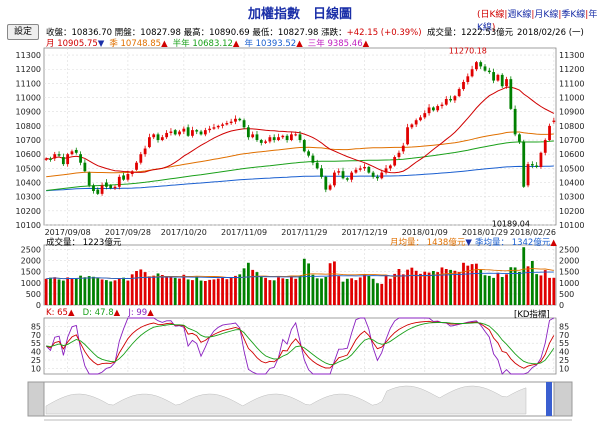 The width and height of the screenshot is (600, 430). I want to click on kd-y-tick-right: 40, so click(564, 352).